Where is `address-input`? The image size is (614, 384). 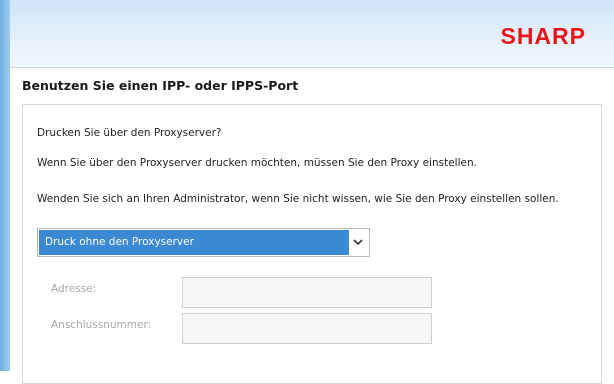 address-input is located at coordinates (307, 292).